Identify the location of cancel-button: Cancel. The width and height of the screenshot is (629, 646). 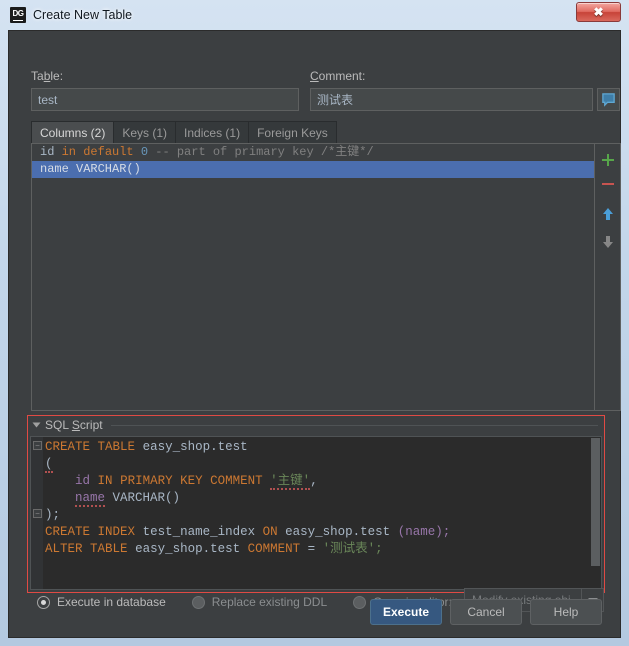
(486, 612).